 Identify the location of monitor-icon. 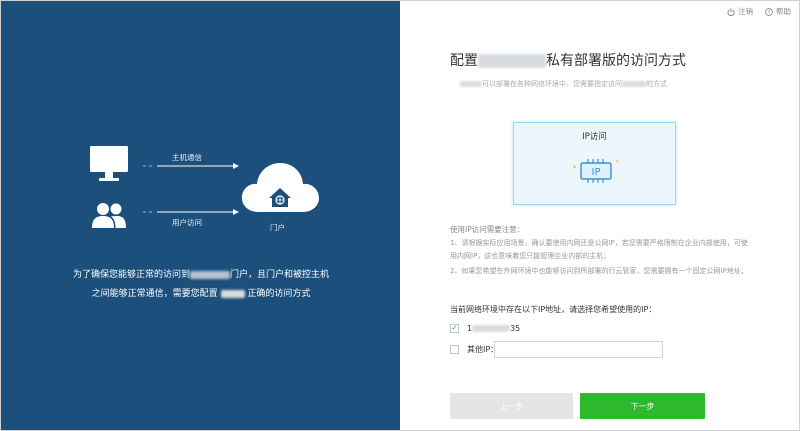
(109, 163).